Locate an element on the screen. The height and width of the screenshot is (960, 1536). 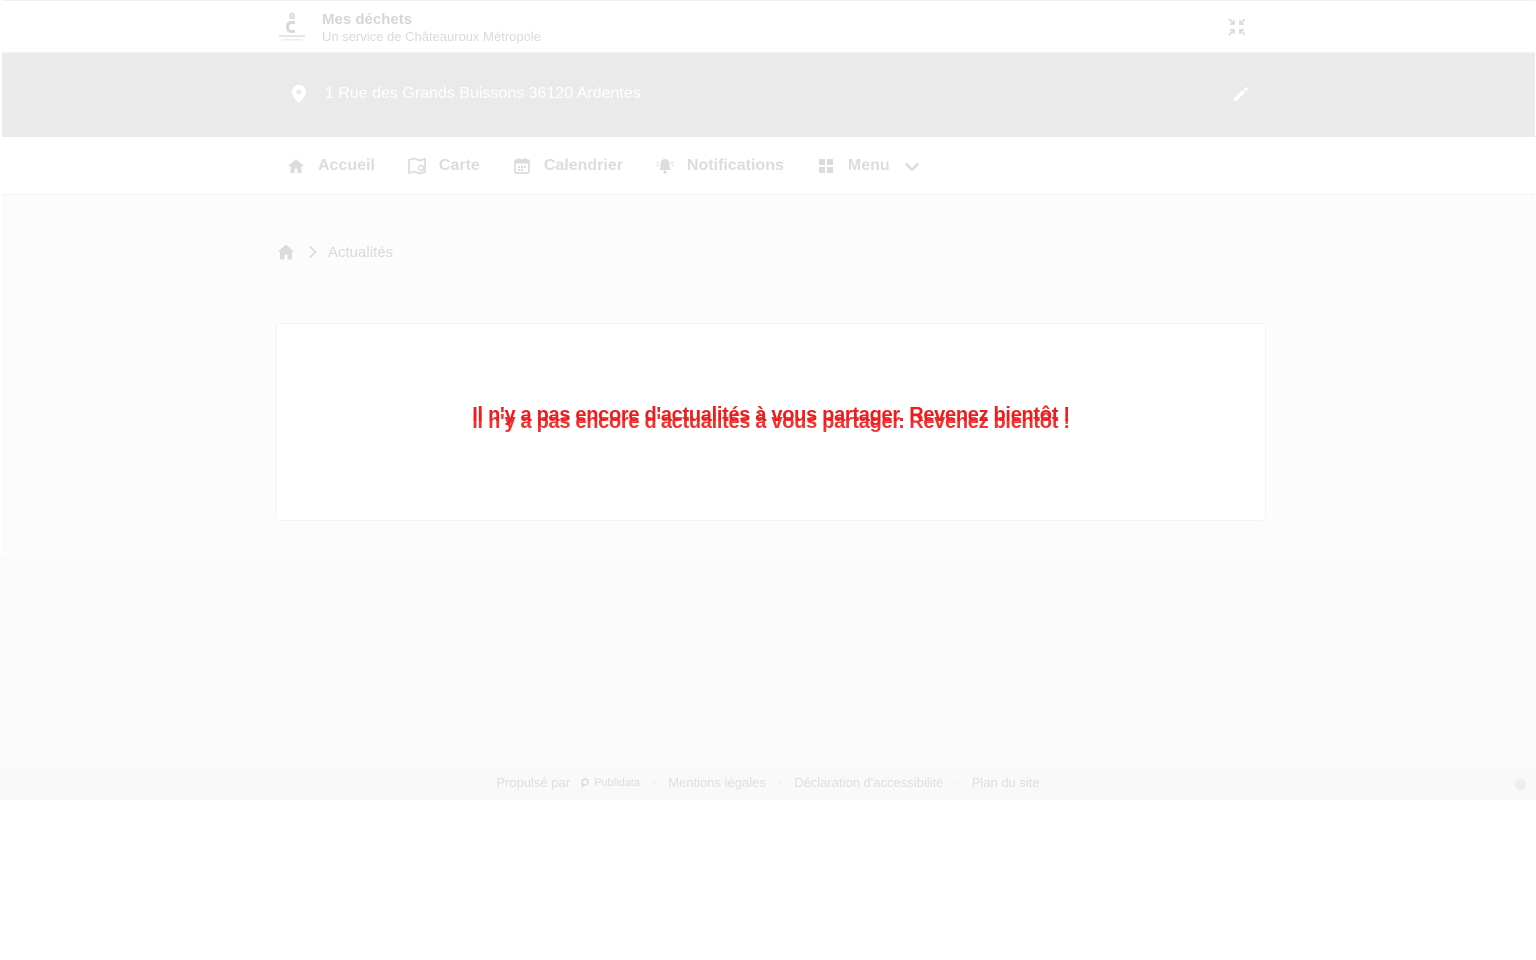
castle-logo-icon is located at coordinates (292, 26).